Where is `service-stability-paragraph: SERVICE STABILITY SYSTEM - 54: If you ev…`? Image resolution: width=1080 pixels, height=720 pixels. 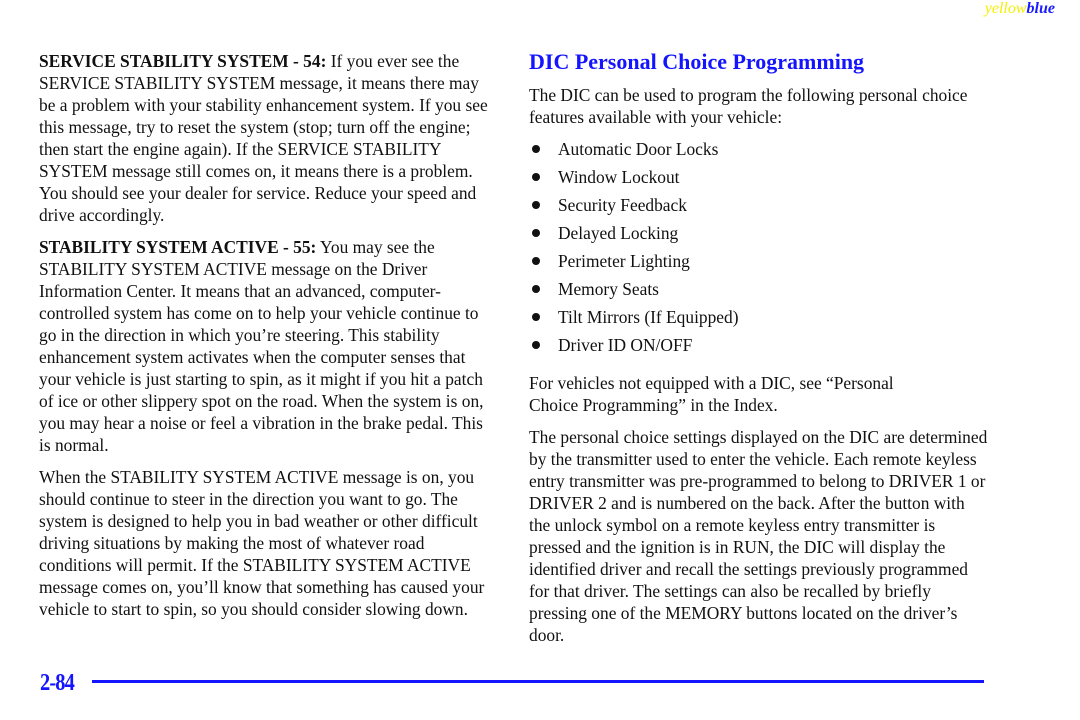 service-stability-paragraph: SERVICE STABILITY SYSTEM - 54: If you ev… is located at coordinates (267, 138).